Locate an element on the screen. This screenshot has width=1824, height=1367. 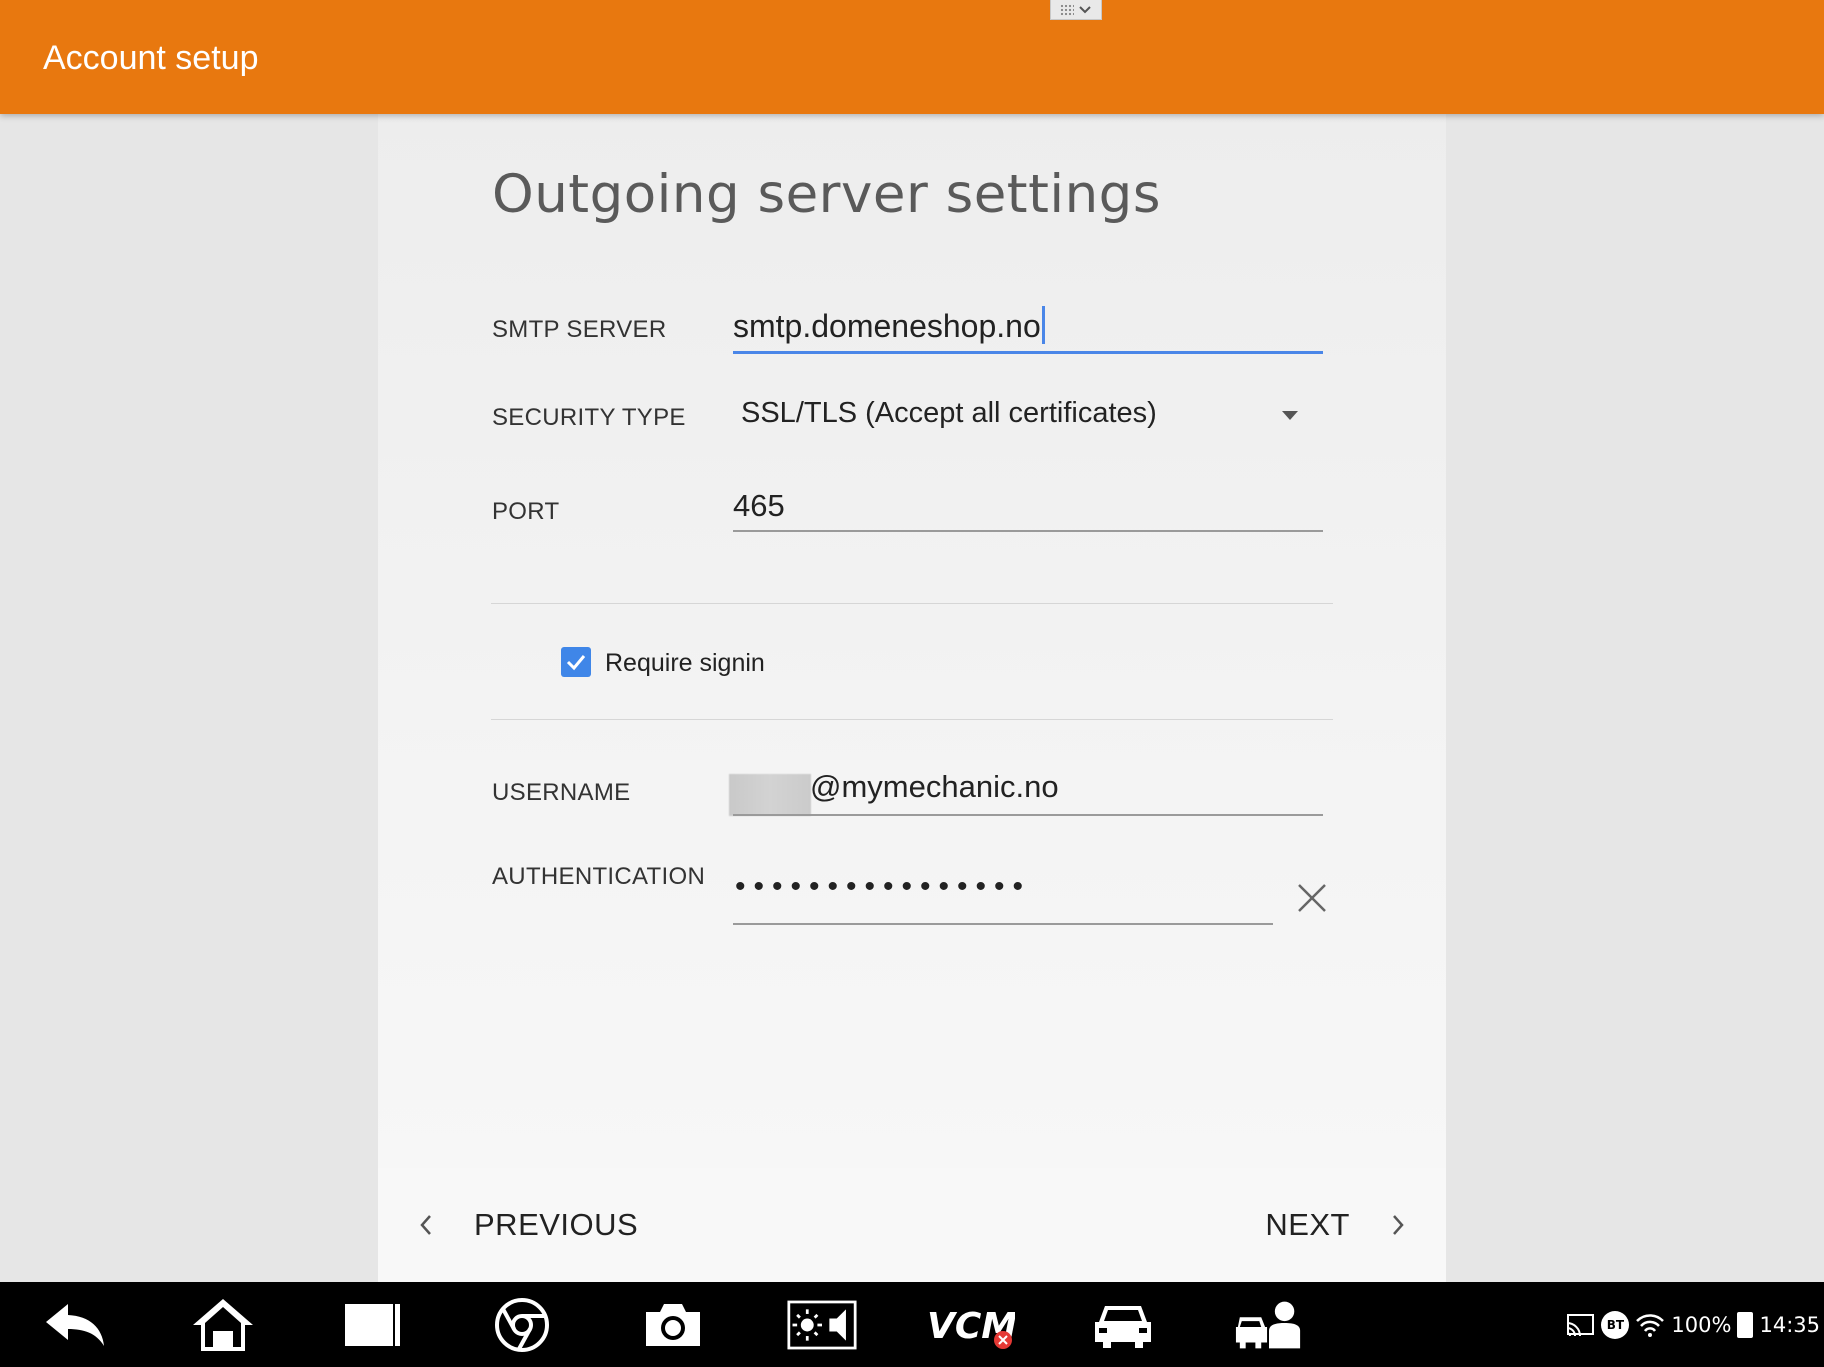
port-value: 465 is located at coordinates (759, 505).